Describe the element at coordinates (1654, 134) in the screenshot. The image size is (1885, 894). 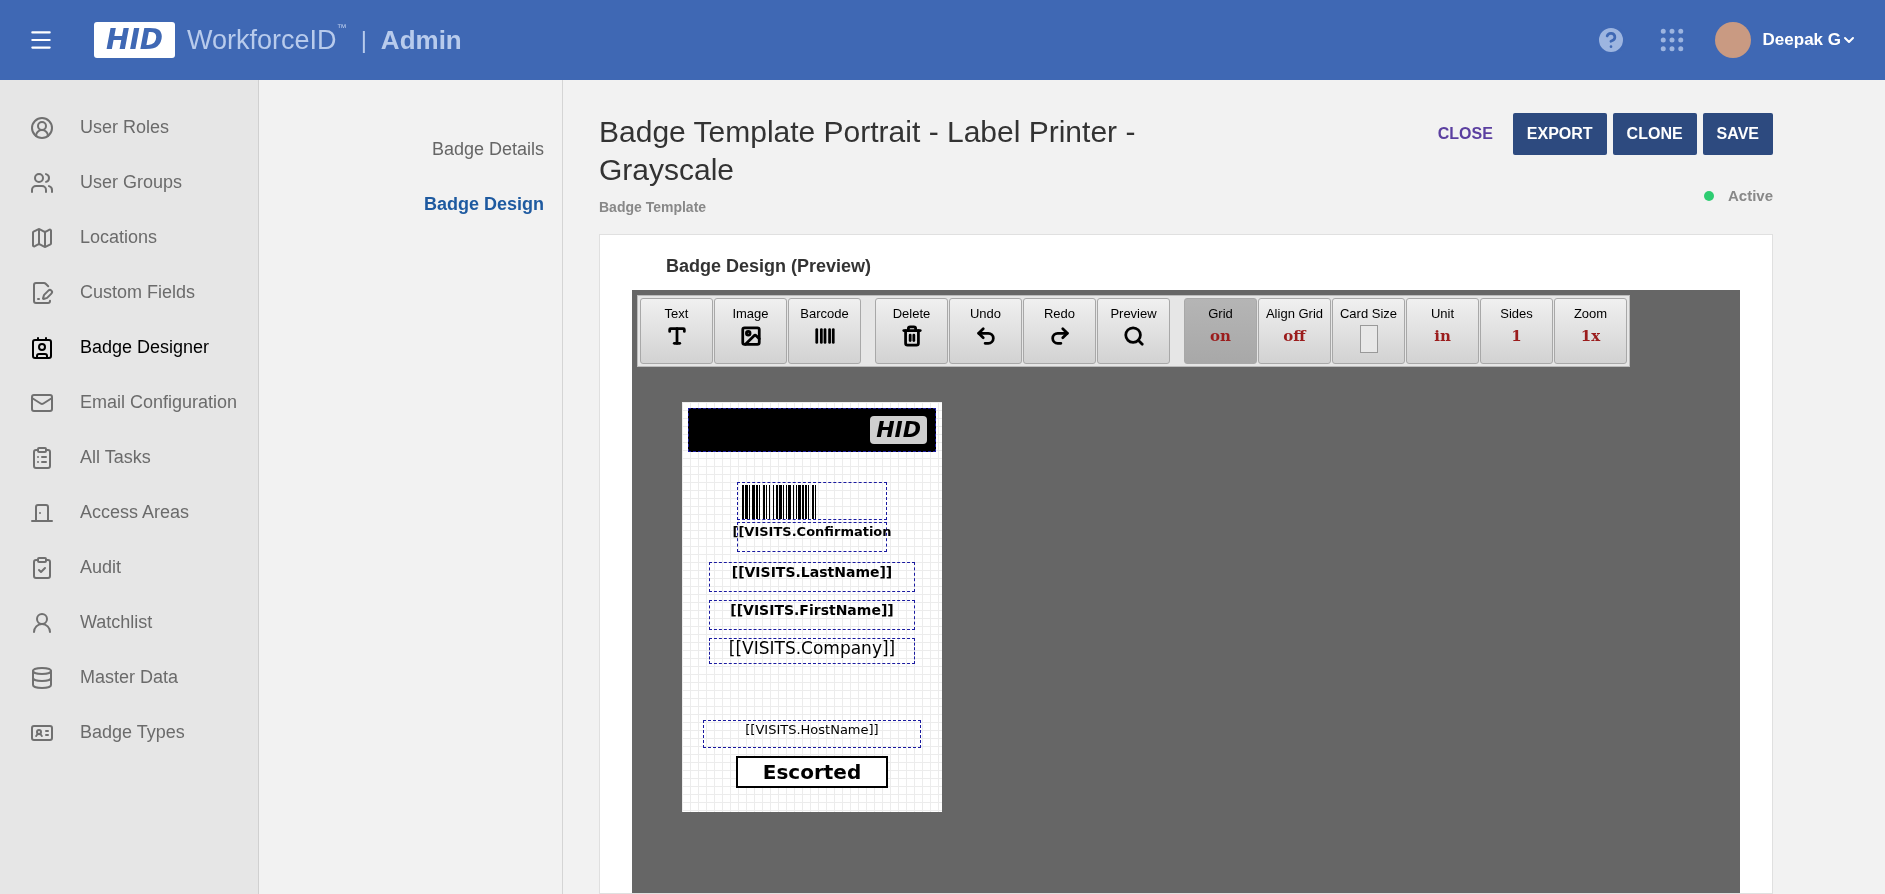
I see `action-button: CLONE` at that location.